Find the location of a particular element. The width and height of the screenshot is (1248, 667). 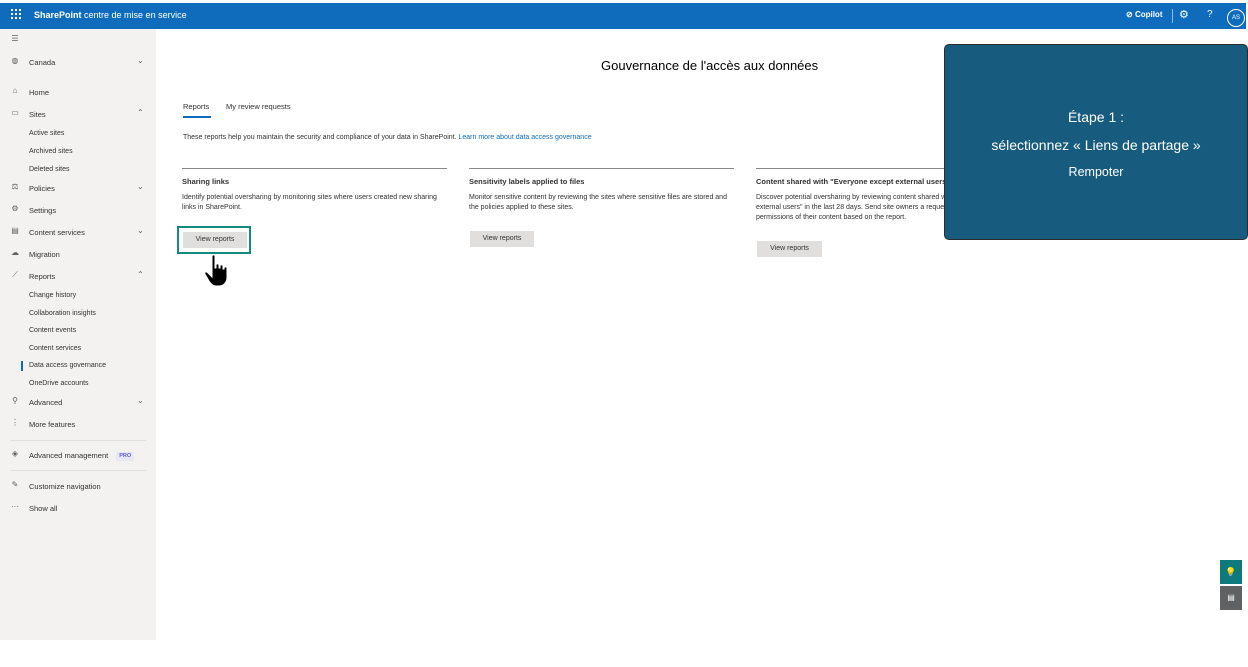

card-title: Sensitivity labels applied to files is located at coordinates (527, 181).